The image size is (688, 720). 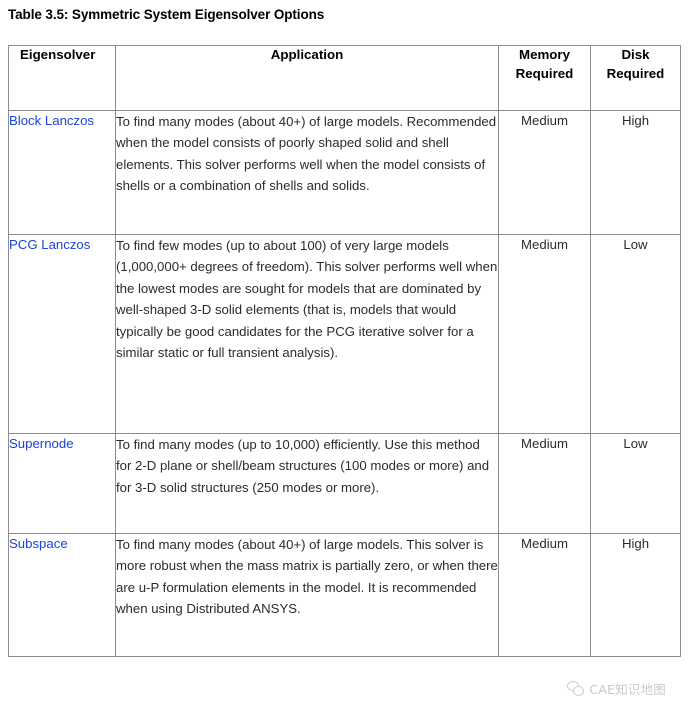 I want to click on wechat-logo-icon, so click(x=576, y=688).